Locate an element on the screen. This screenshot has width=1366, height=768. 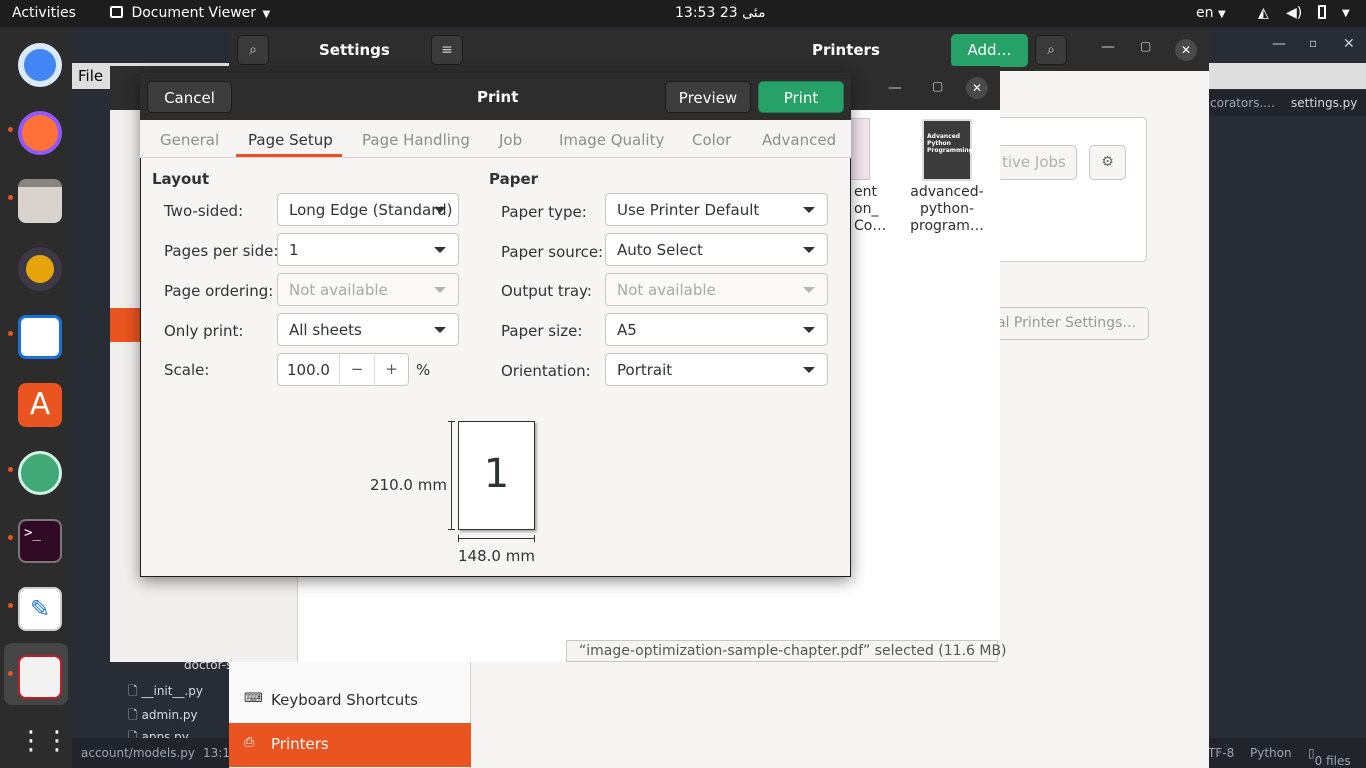
document-viewer-launcher is located at coordinates (36, 674).